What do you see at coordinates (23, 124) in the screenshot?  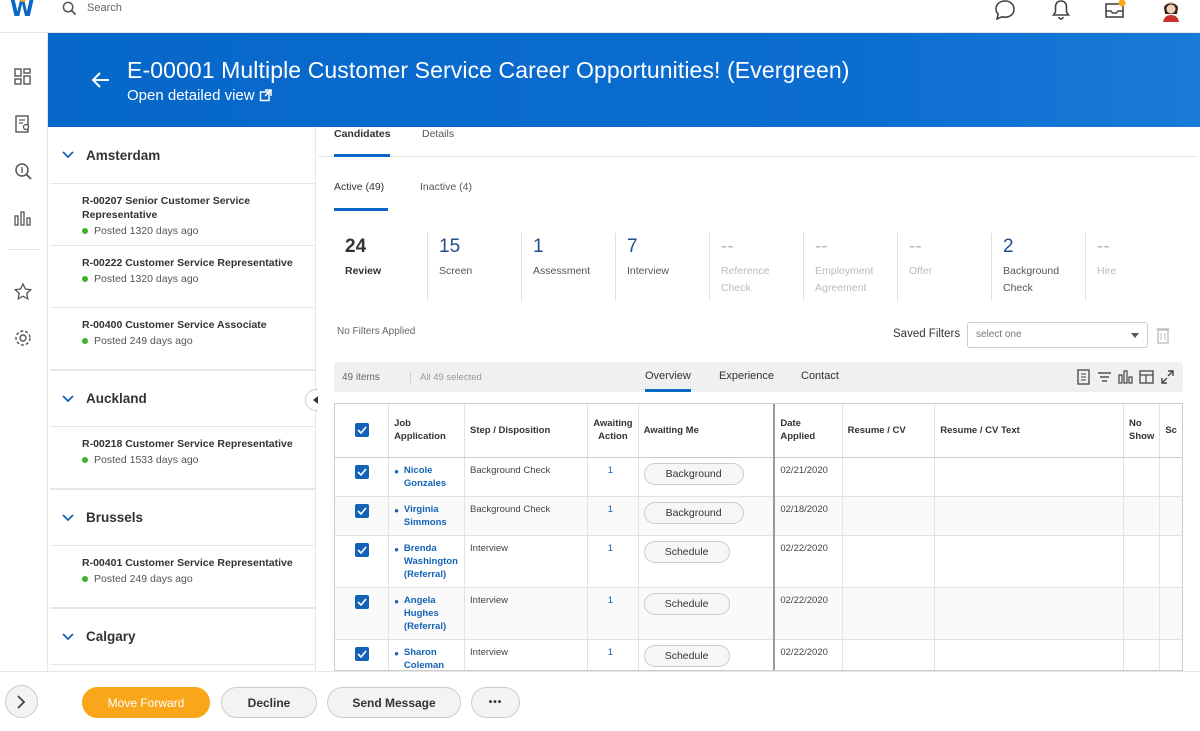 I see `report-icon` at bounding box center [23, 124].